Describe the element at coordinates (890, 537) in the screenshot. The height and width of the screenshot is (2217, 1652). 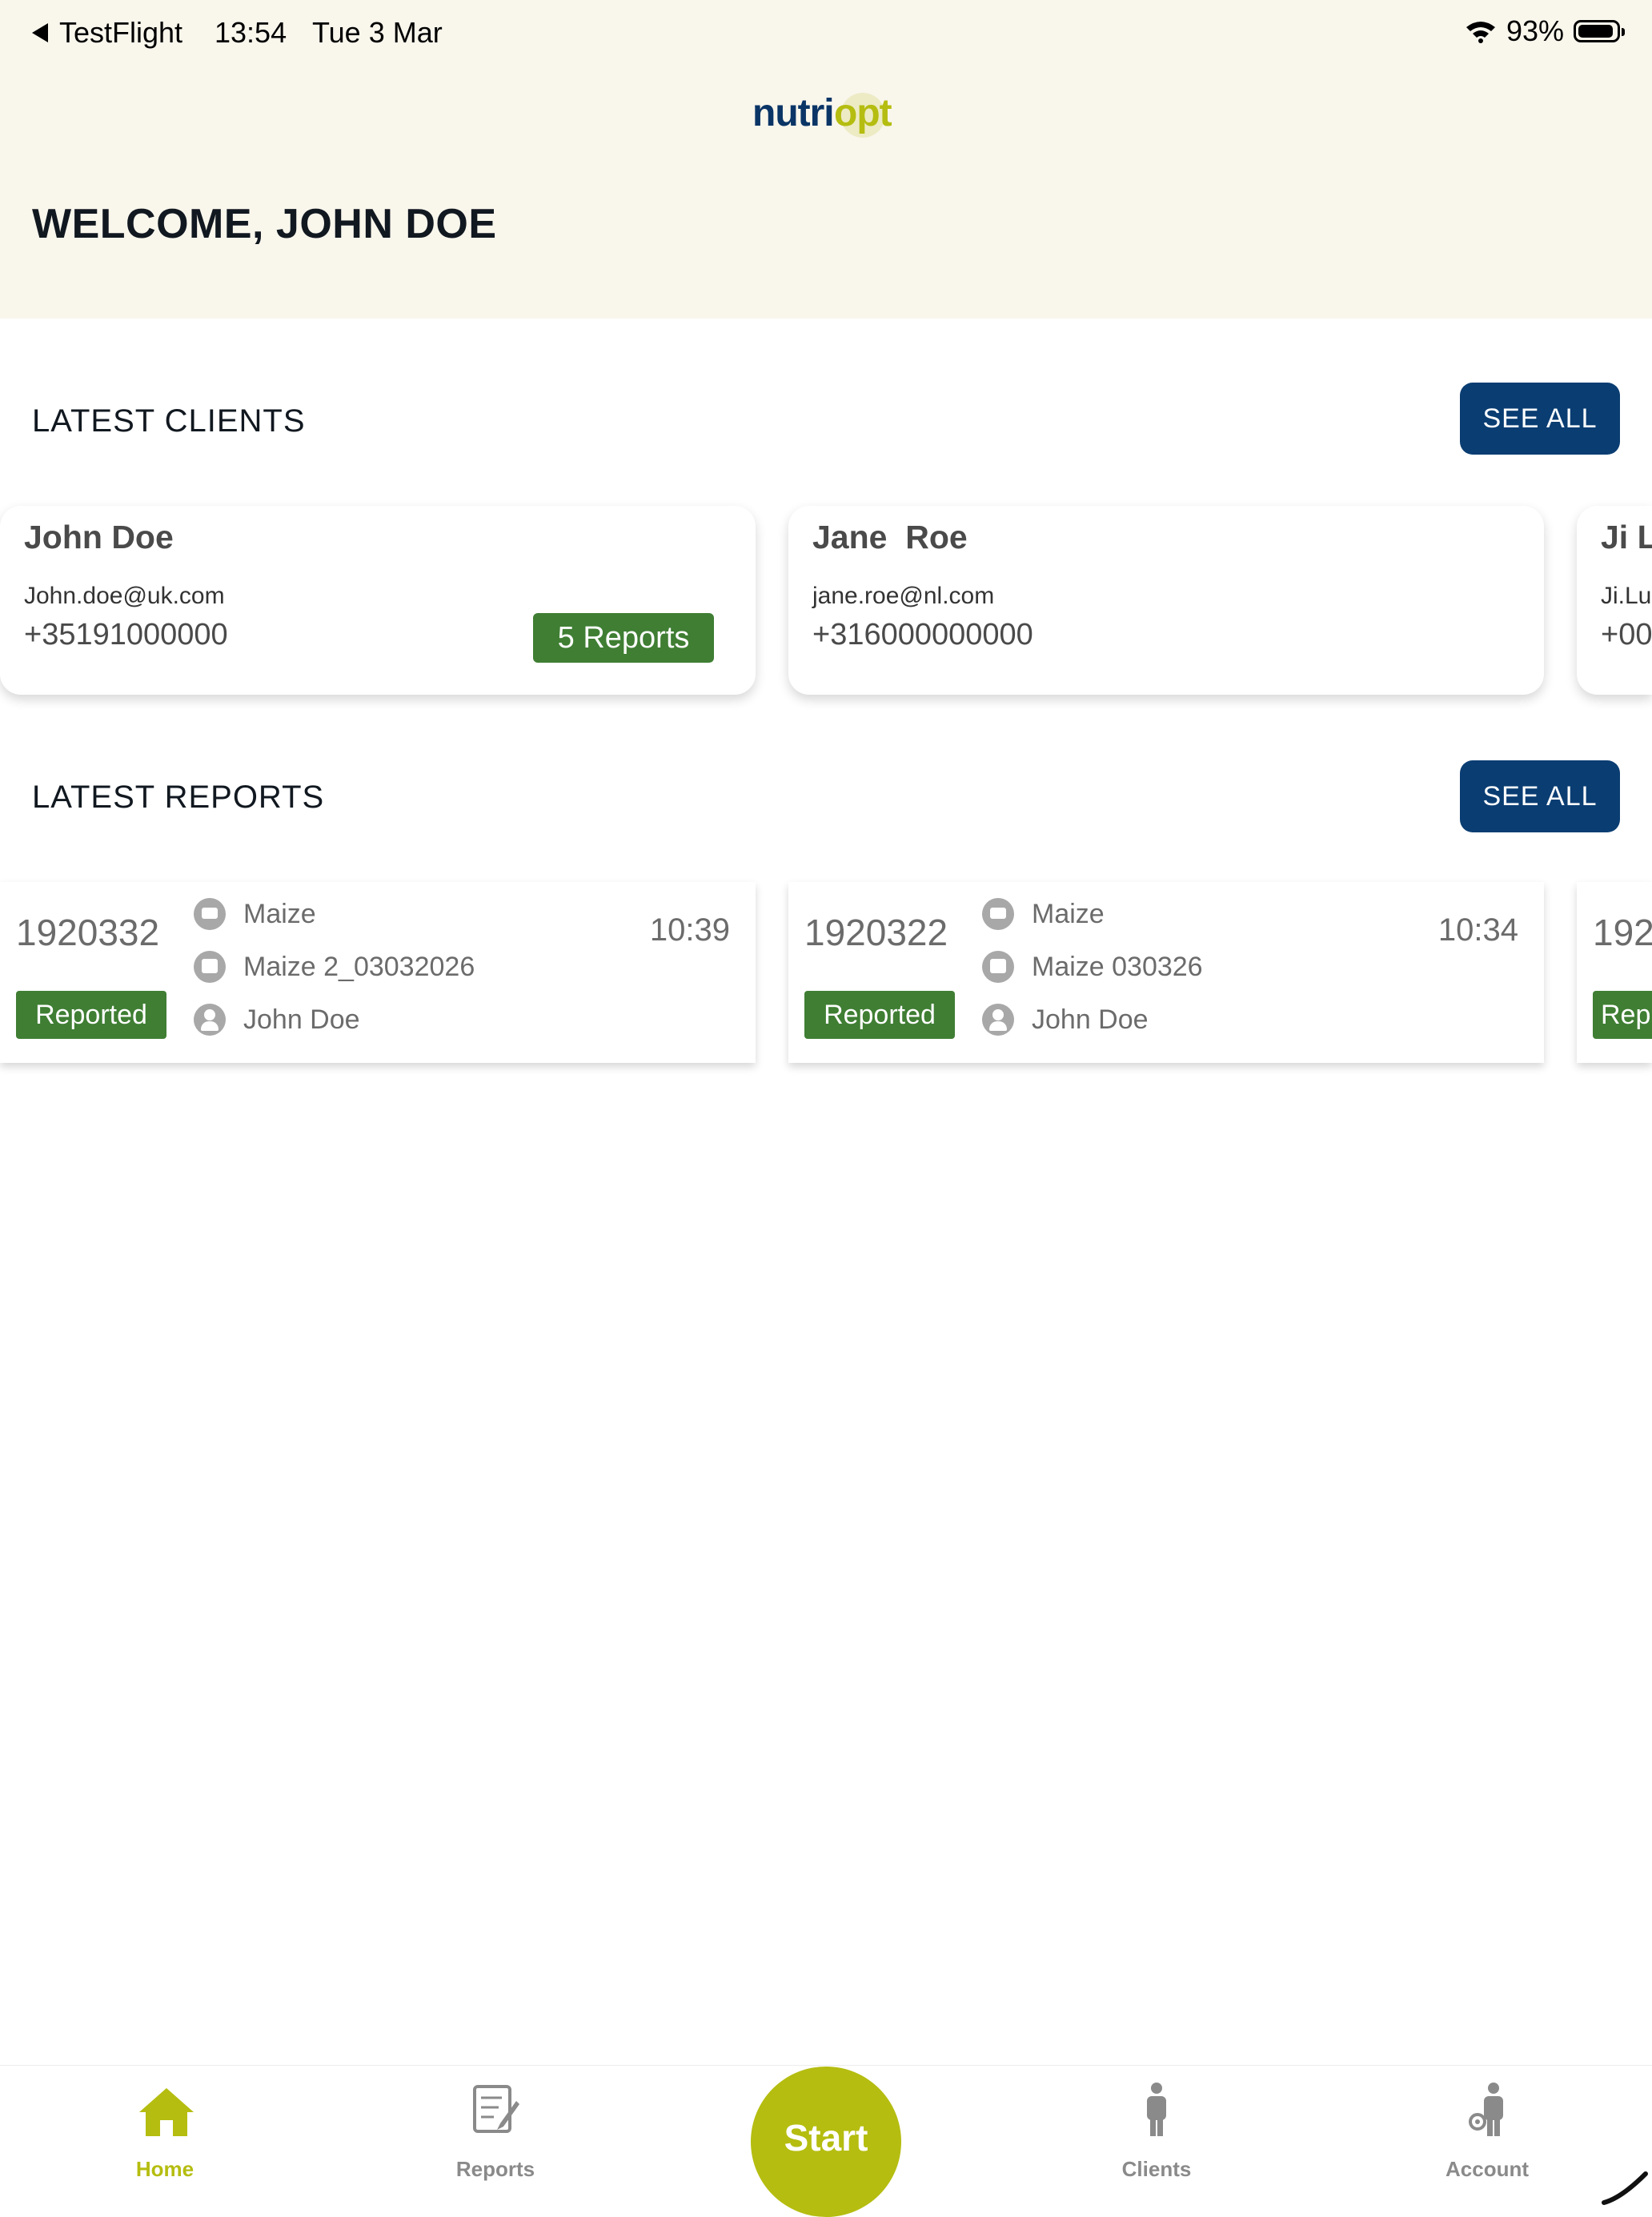
I see `client-name: Jane Roe` at that location.